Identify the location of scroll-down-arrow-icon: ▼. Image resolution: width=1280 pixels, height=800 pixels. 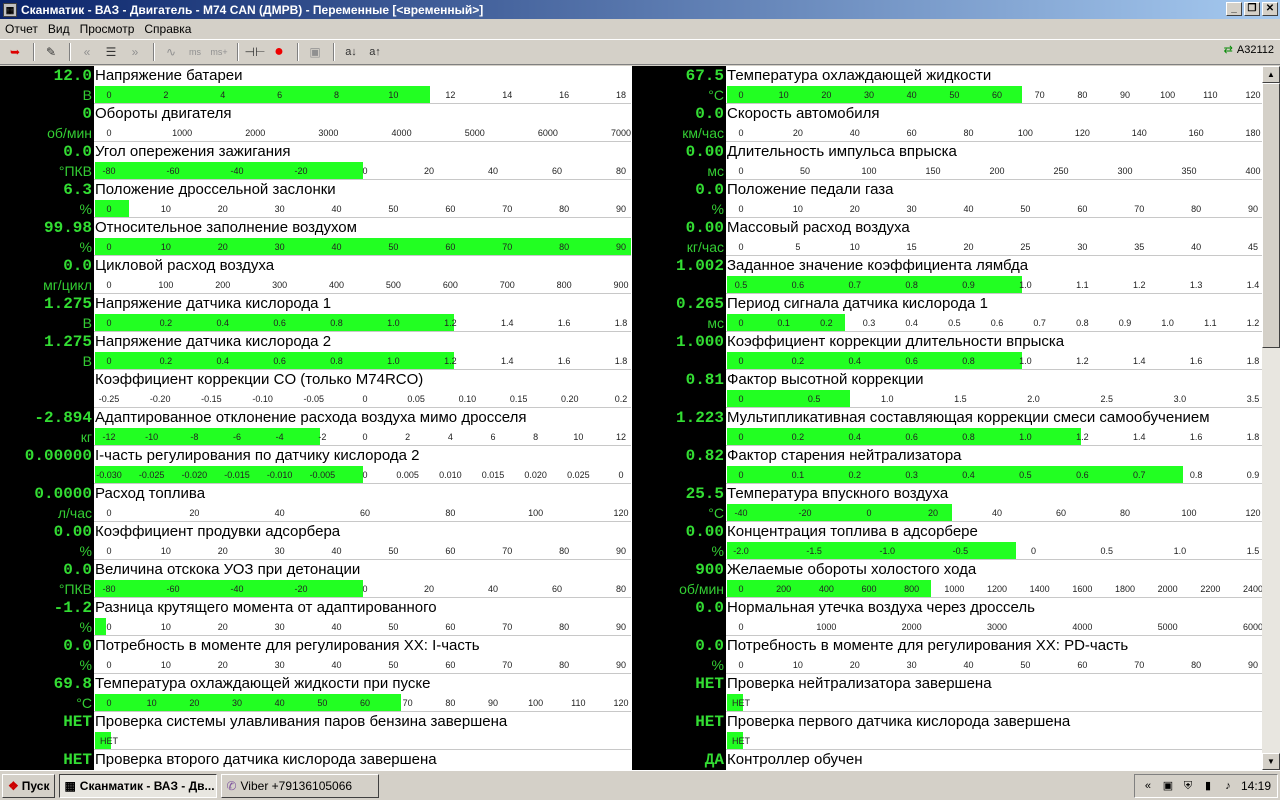
(1271, 761).